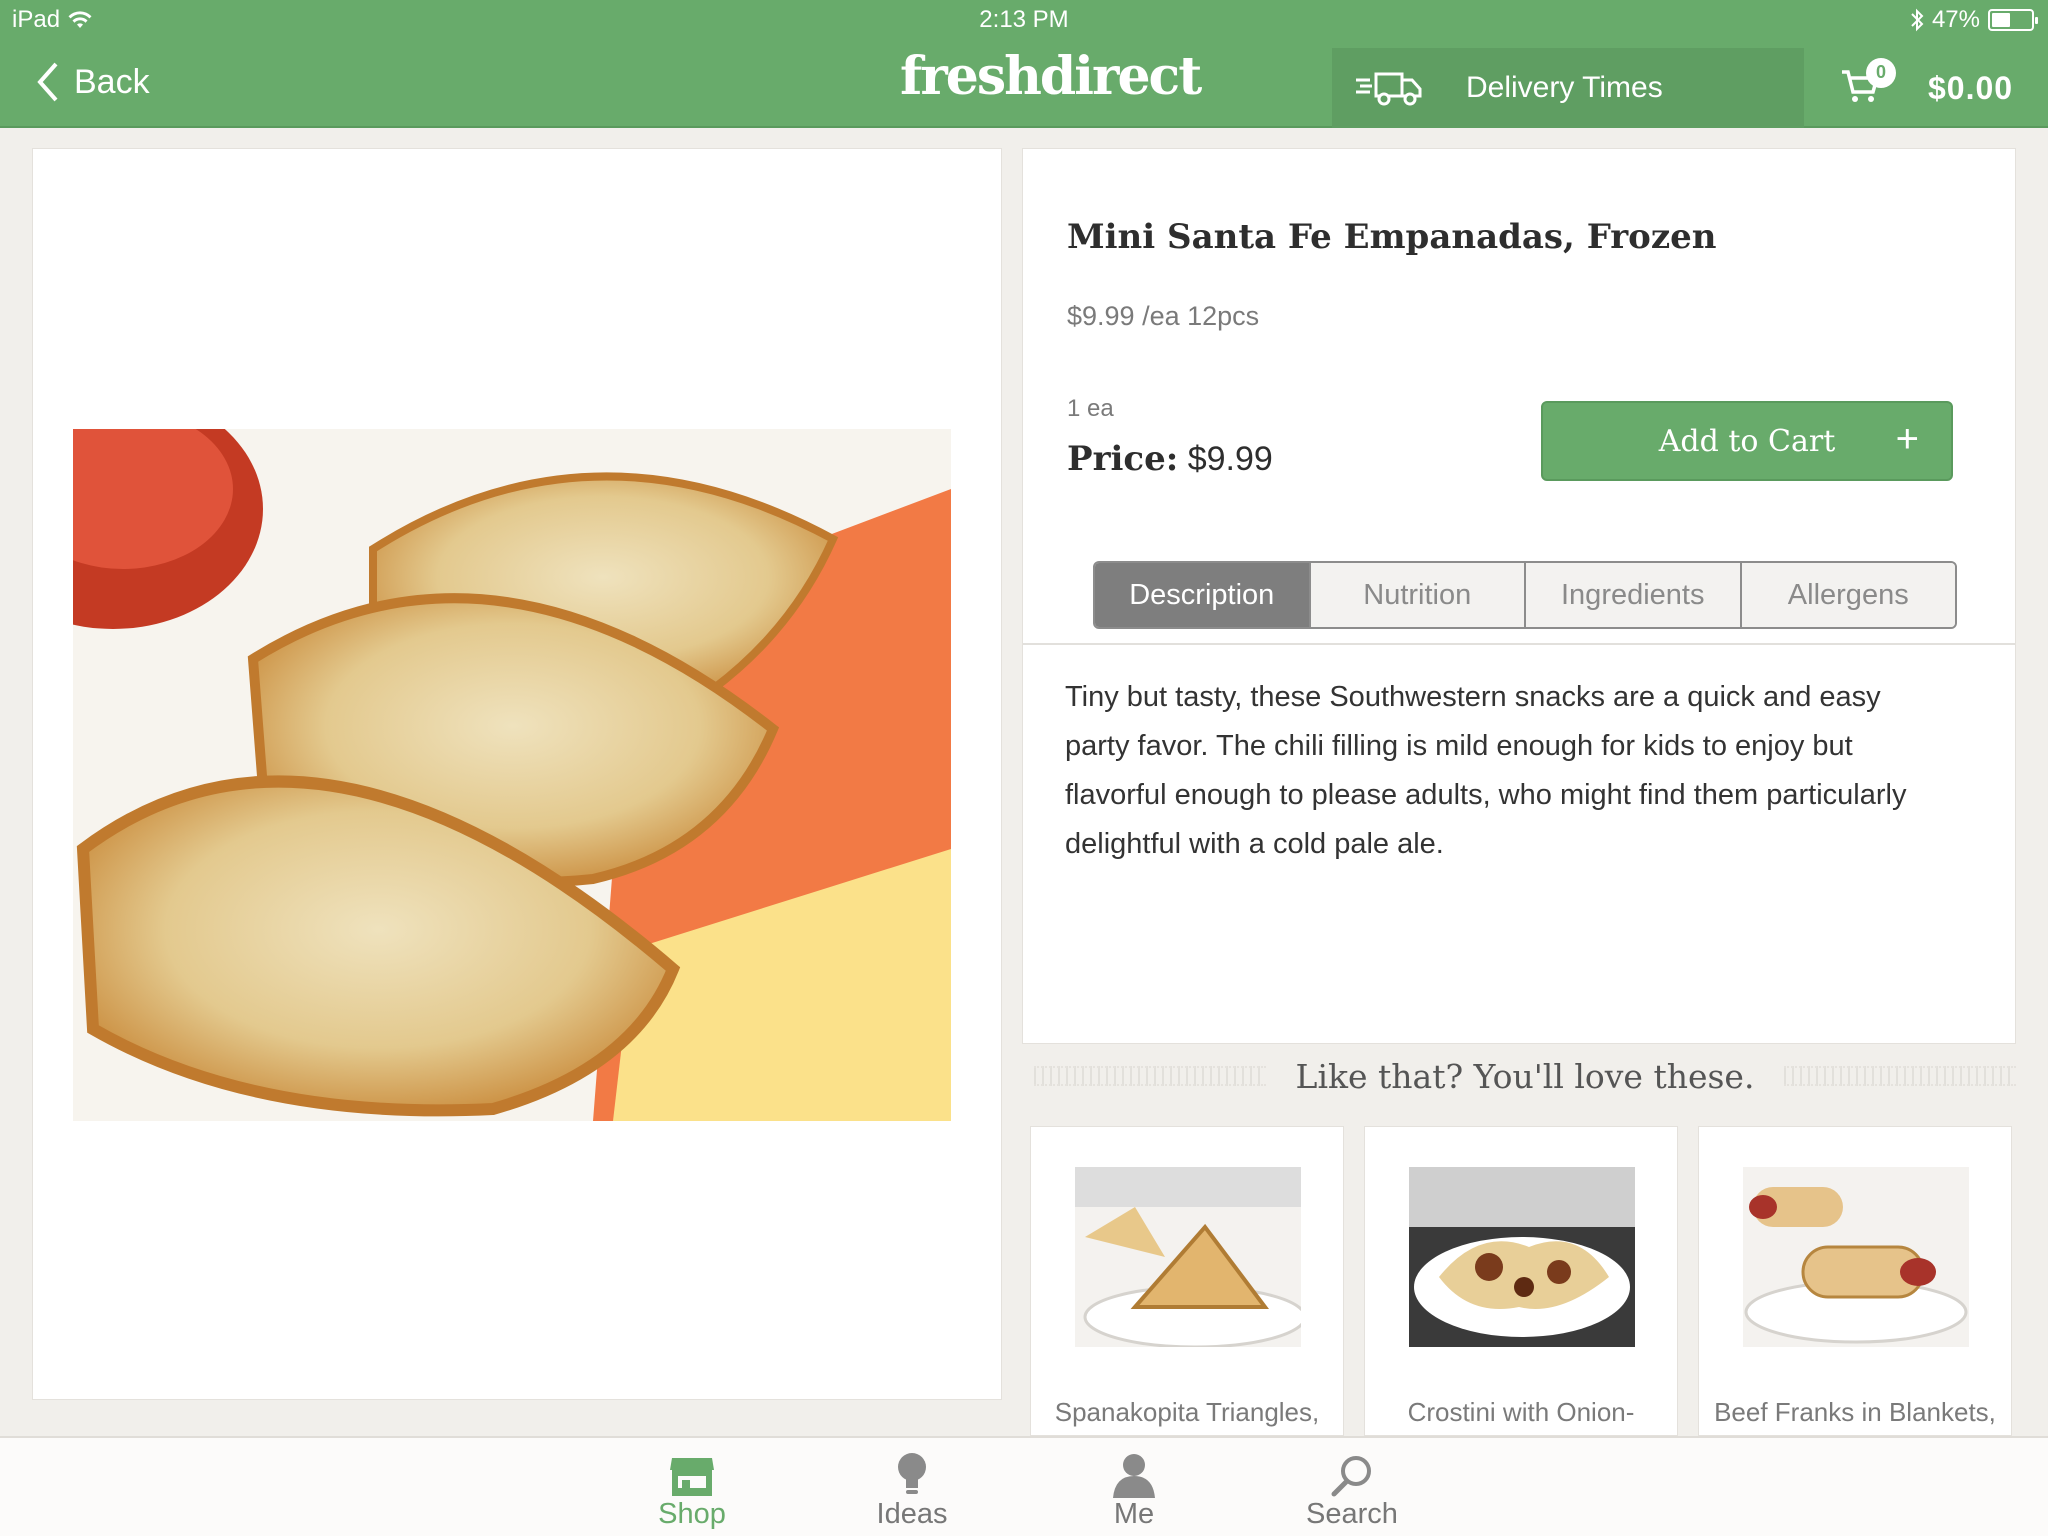  What do you see at coordinates (1202, 595) in the screenshot?
I see `tab-description: Description` at bounding box center [1202, 595].